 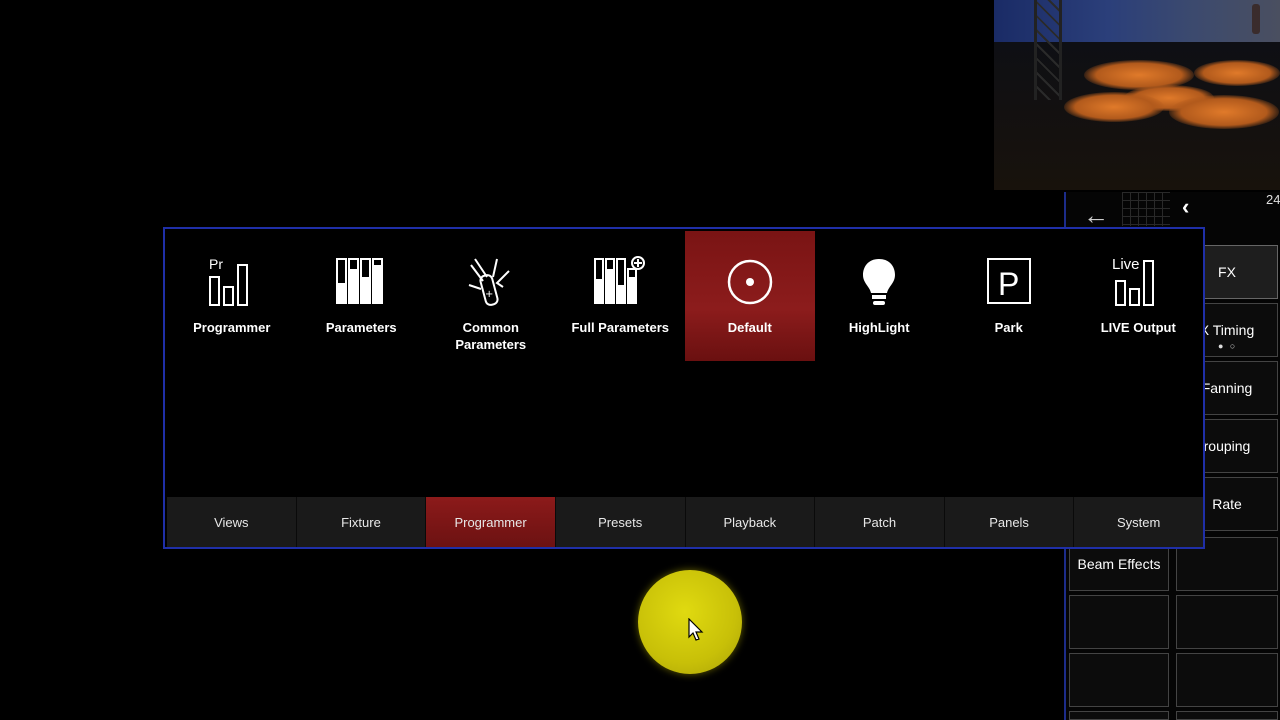 What do you see at coordinates (232, 522) in the screenshot?
I see `tab-views: Views` at bounding box center [232, 522].